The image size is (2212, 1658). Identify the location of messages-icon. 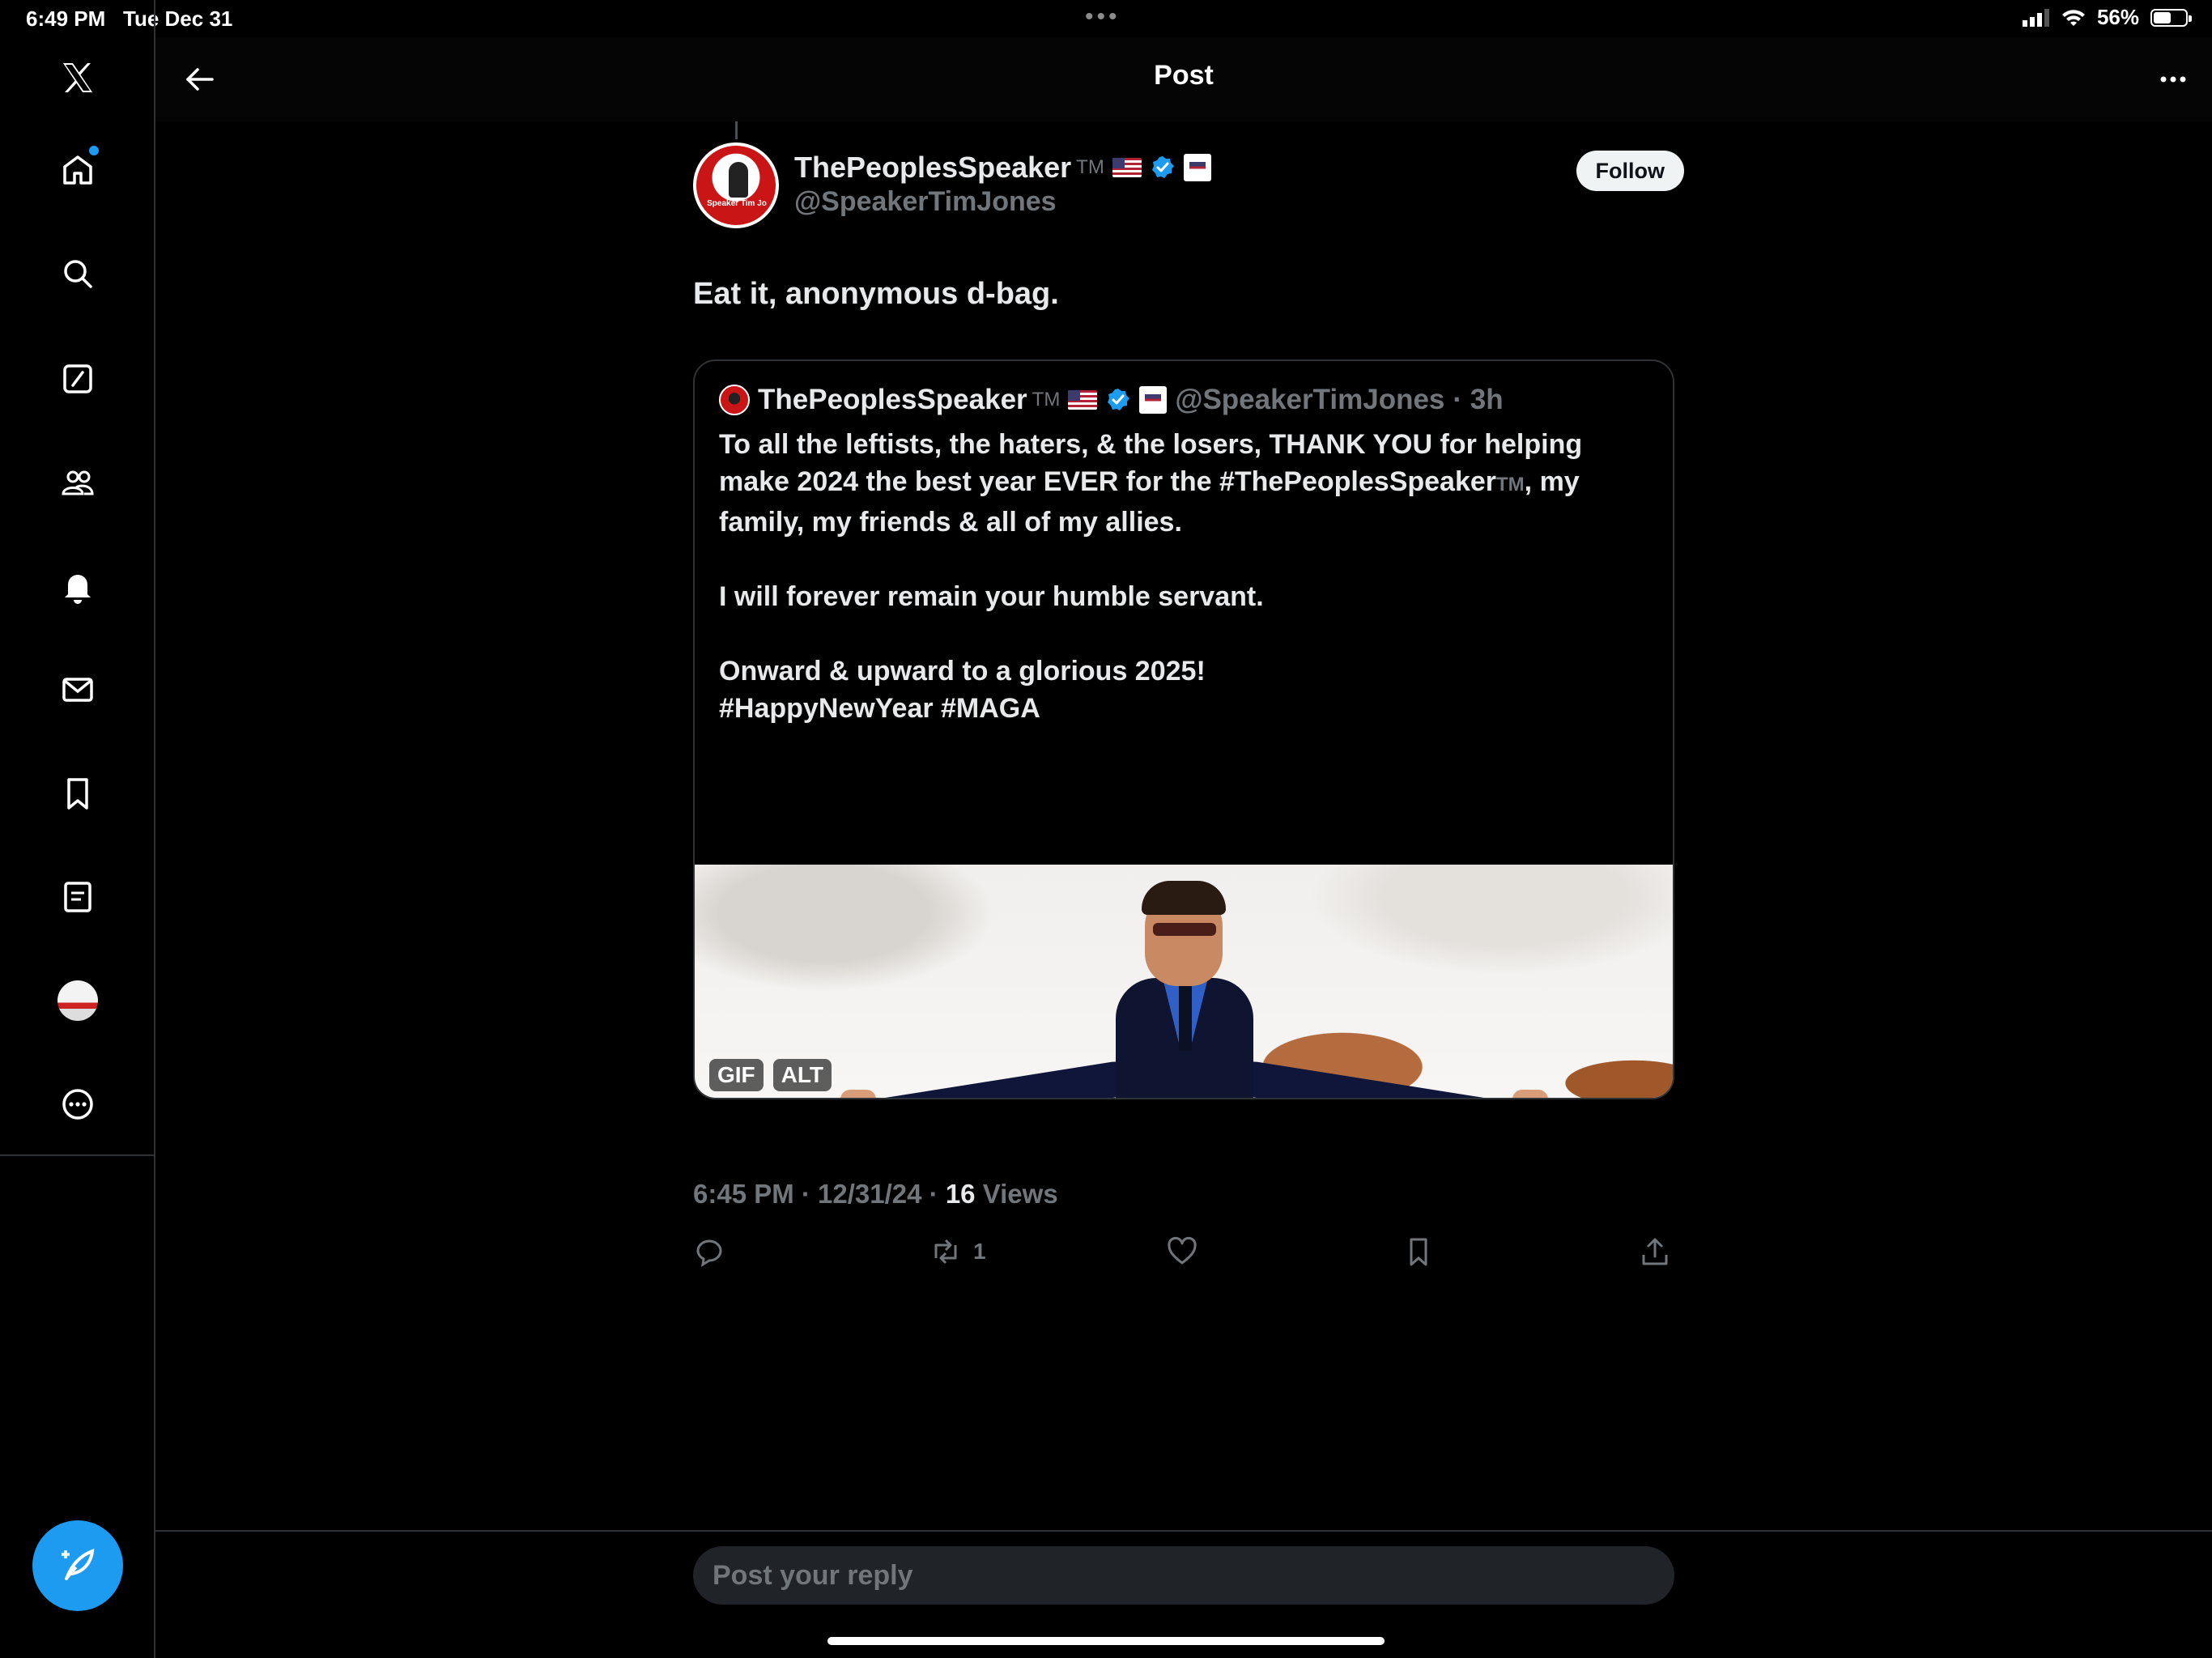
(77, 689).